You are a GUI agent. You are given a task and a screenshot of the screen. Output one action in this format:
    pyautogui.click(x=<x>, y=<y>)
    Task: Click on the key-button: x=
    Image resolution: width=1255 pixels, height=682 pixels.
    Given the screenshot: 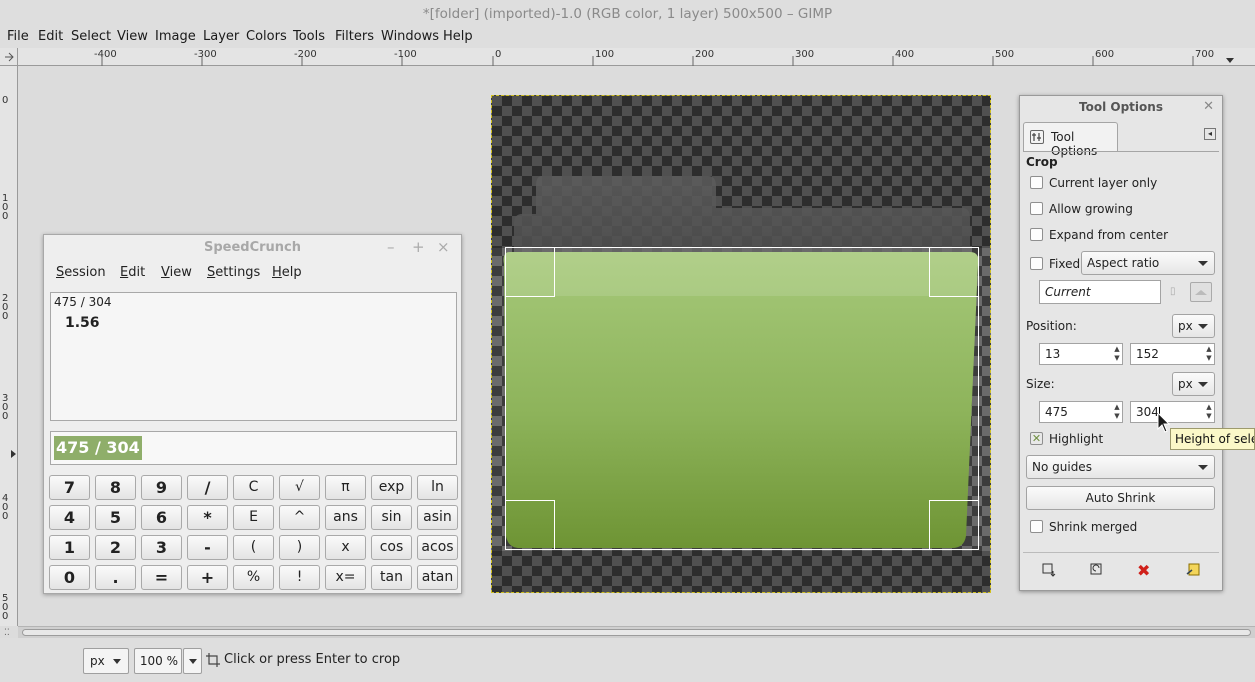 What is the action you would take?
    pyautogui.click(x=345, y=577)
    